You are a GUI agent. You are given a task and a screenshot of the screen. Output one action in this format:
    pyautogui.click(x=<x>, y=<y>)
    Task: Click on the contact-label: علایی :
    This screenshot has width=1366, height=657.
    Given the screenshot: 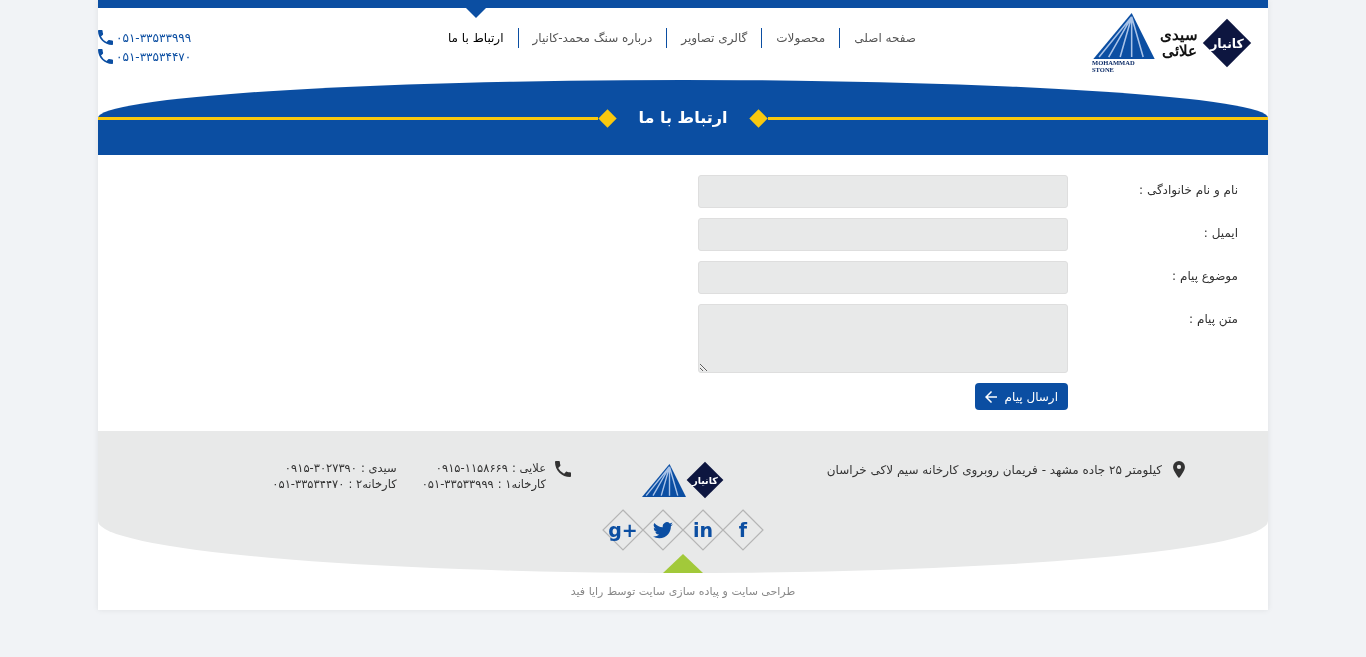 What is the action you would take?
    pyautogui.click(x=528, y=468)
    